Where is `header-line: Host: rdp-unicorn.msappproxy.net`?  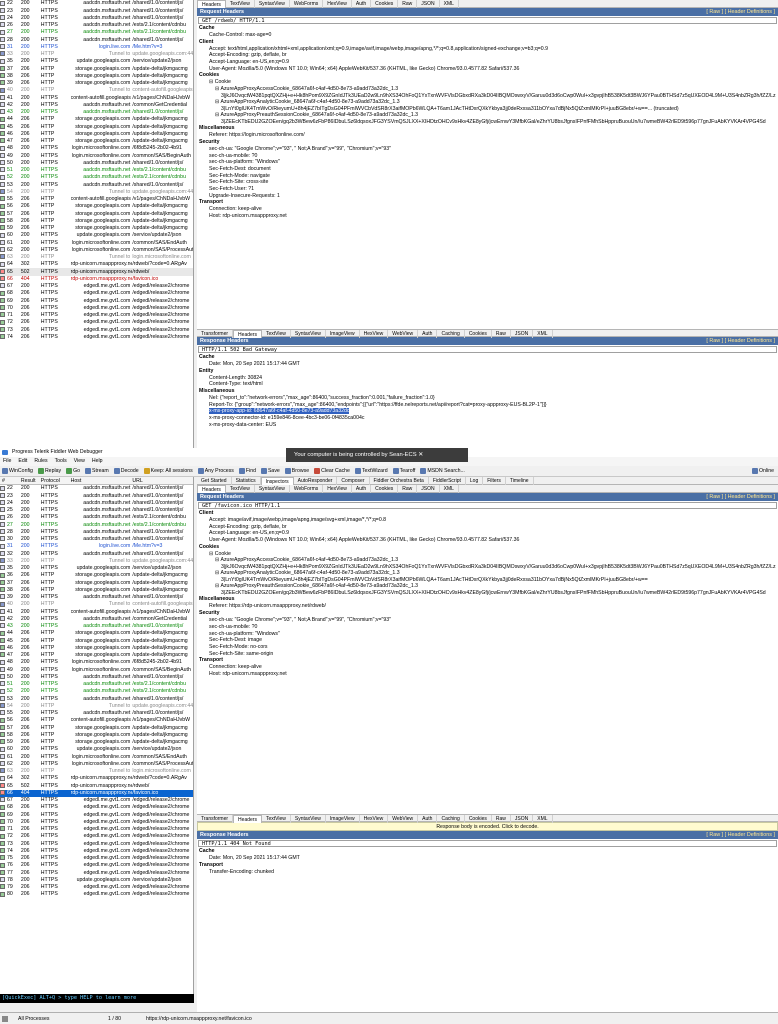 header-line: Host: rdp-unicorn.msappproxy.net is located at coordinates (487, 216).